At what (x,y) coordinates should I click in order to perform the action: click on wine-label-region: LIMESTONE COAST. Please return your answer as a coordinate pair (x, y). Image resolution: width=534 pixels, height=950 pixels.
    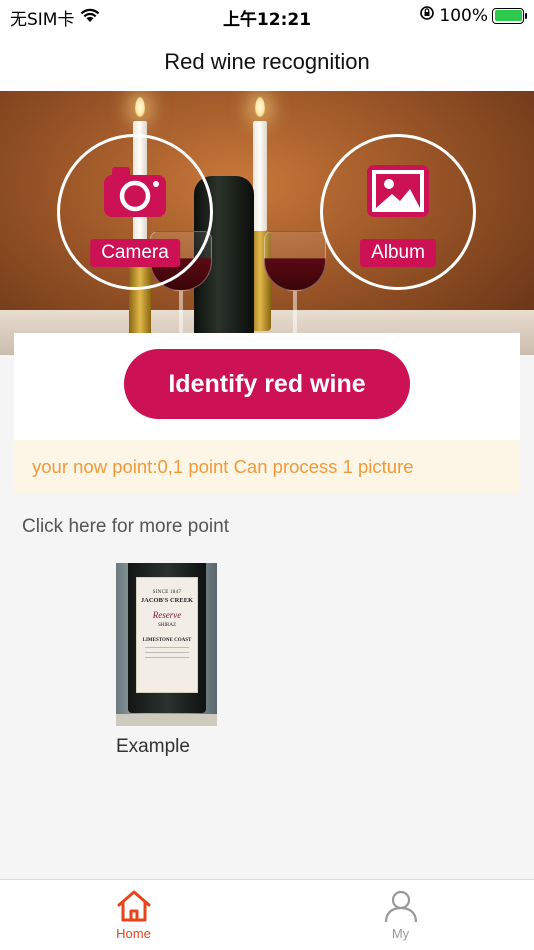
    Looking at the image, I should click on (167, 640).